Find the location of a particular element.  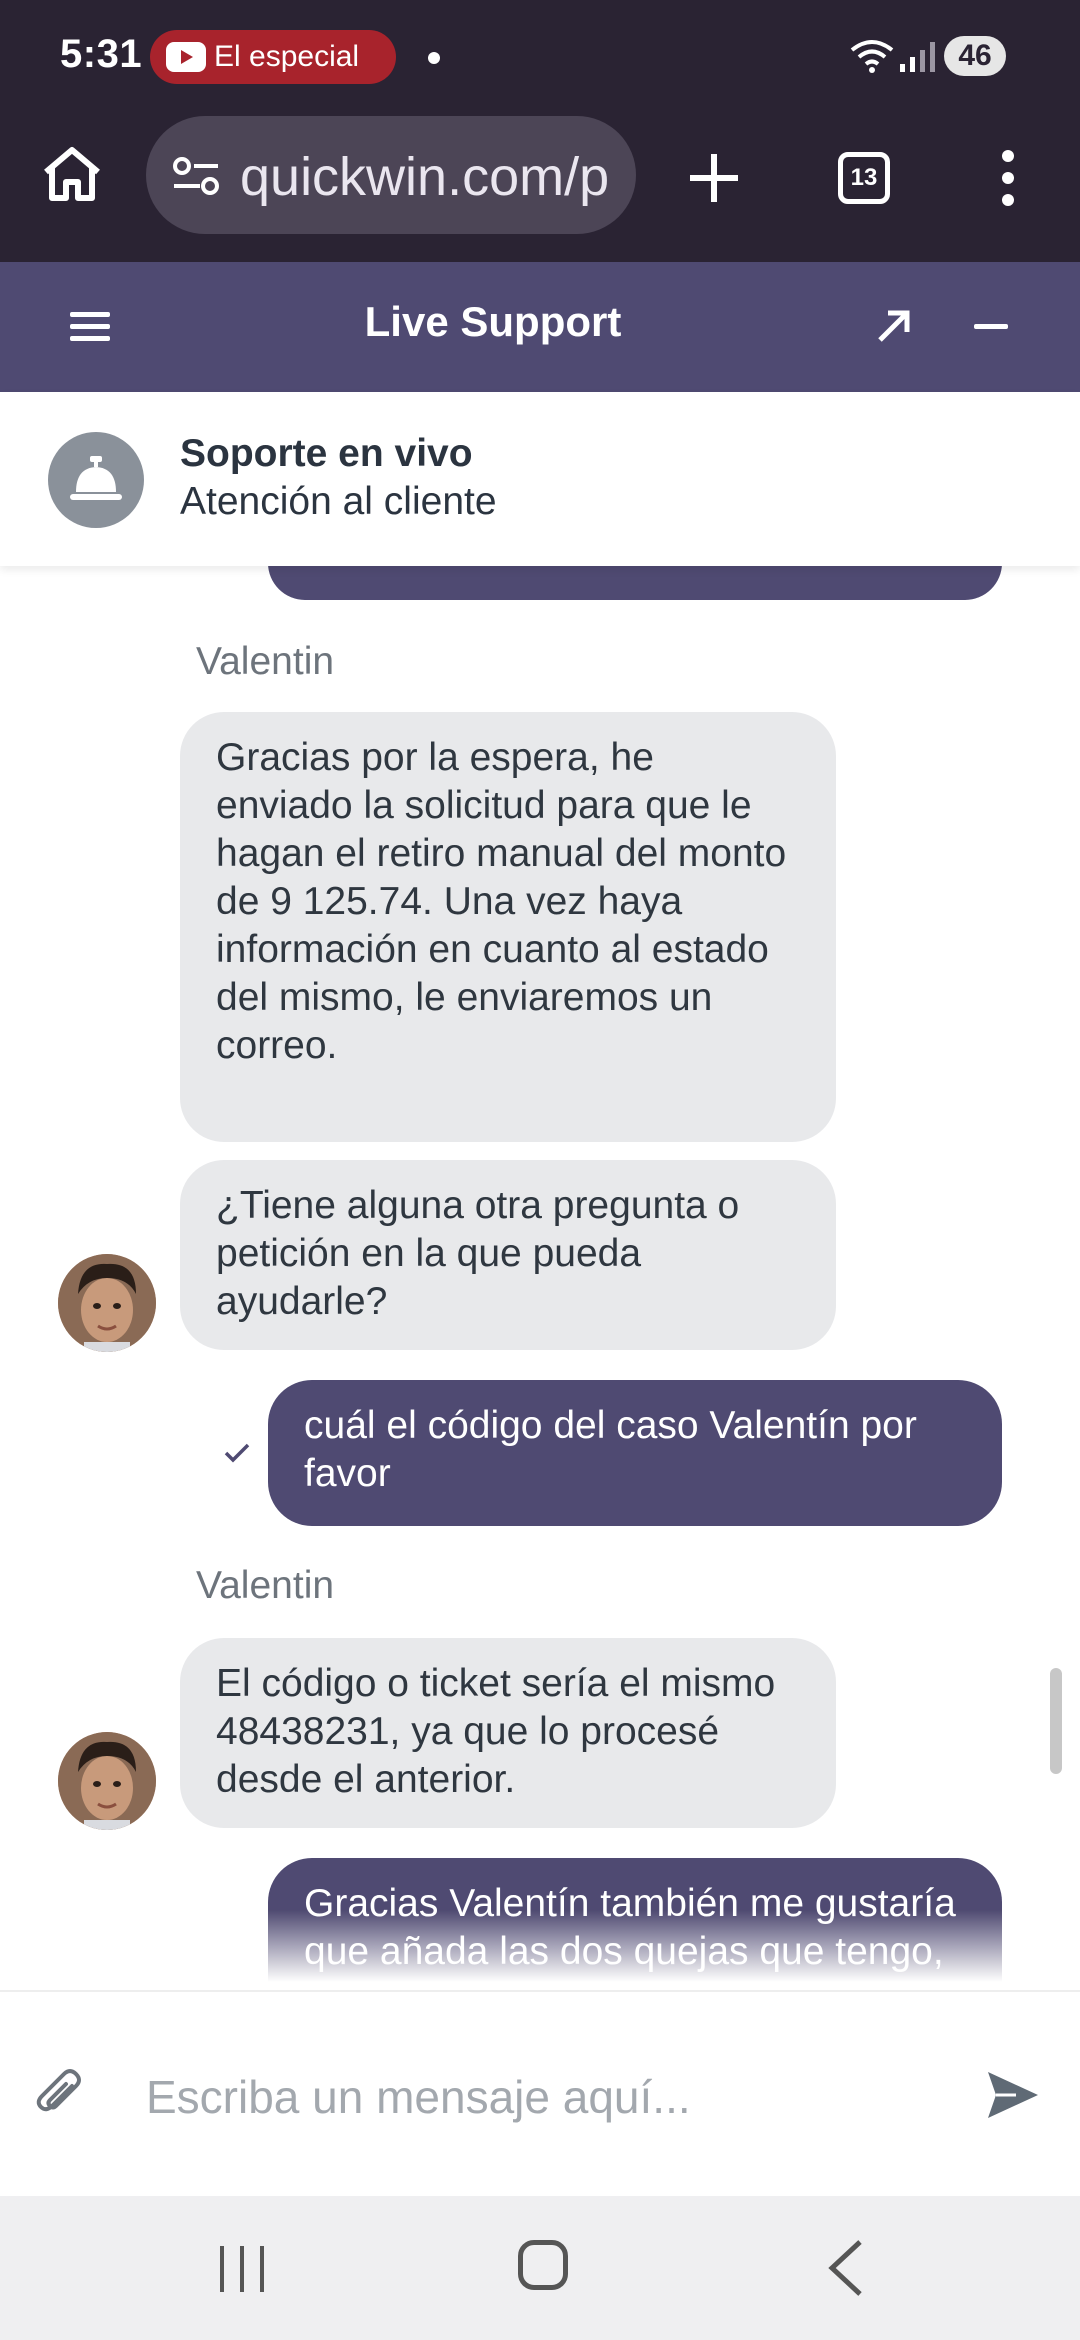

home-button-icon is located at coordinates (543, 2265).